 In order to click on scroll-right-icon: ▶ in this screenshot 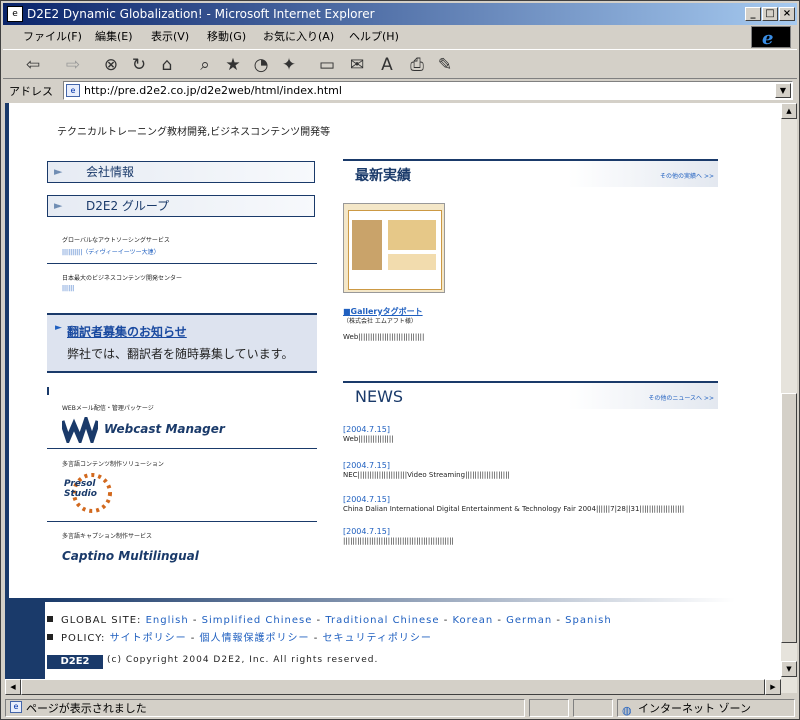, I will do `click(773, 687)`.